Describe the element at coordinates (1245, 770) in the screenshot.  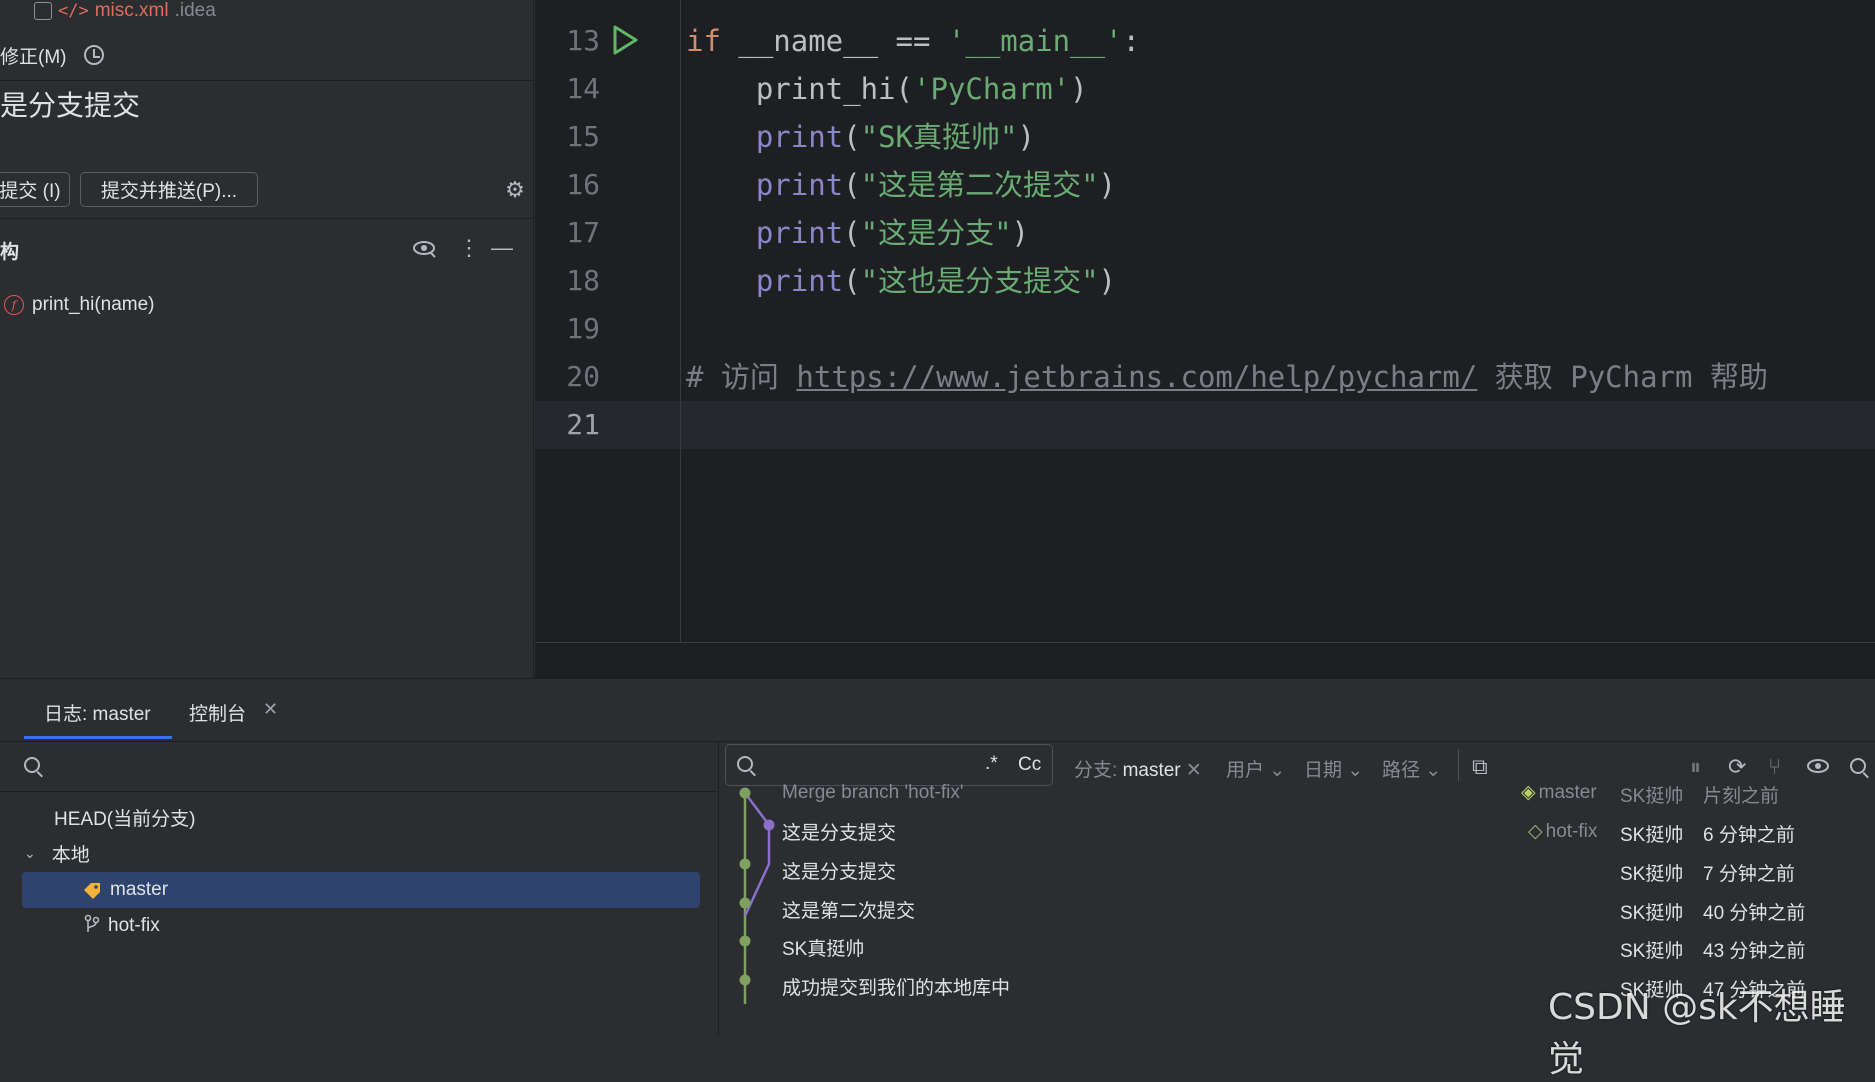
I see `user-filter-label: 用户` at that location.